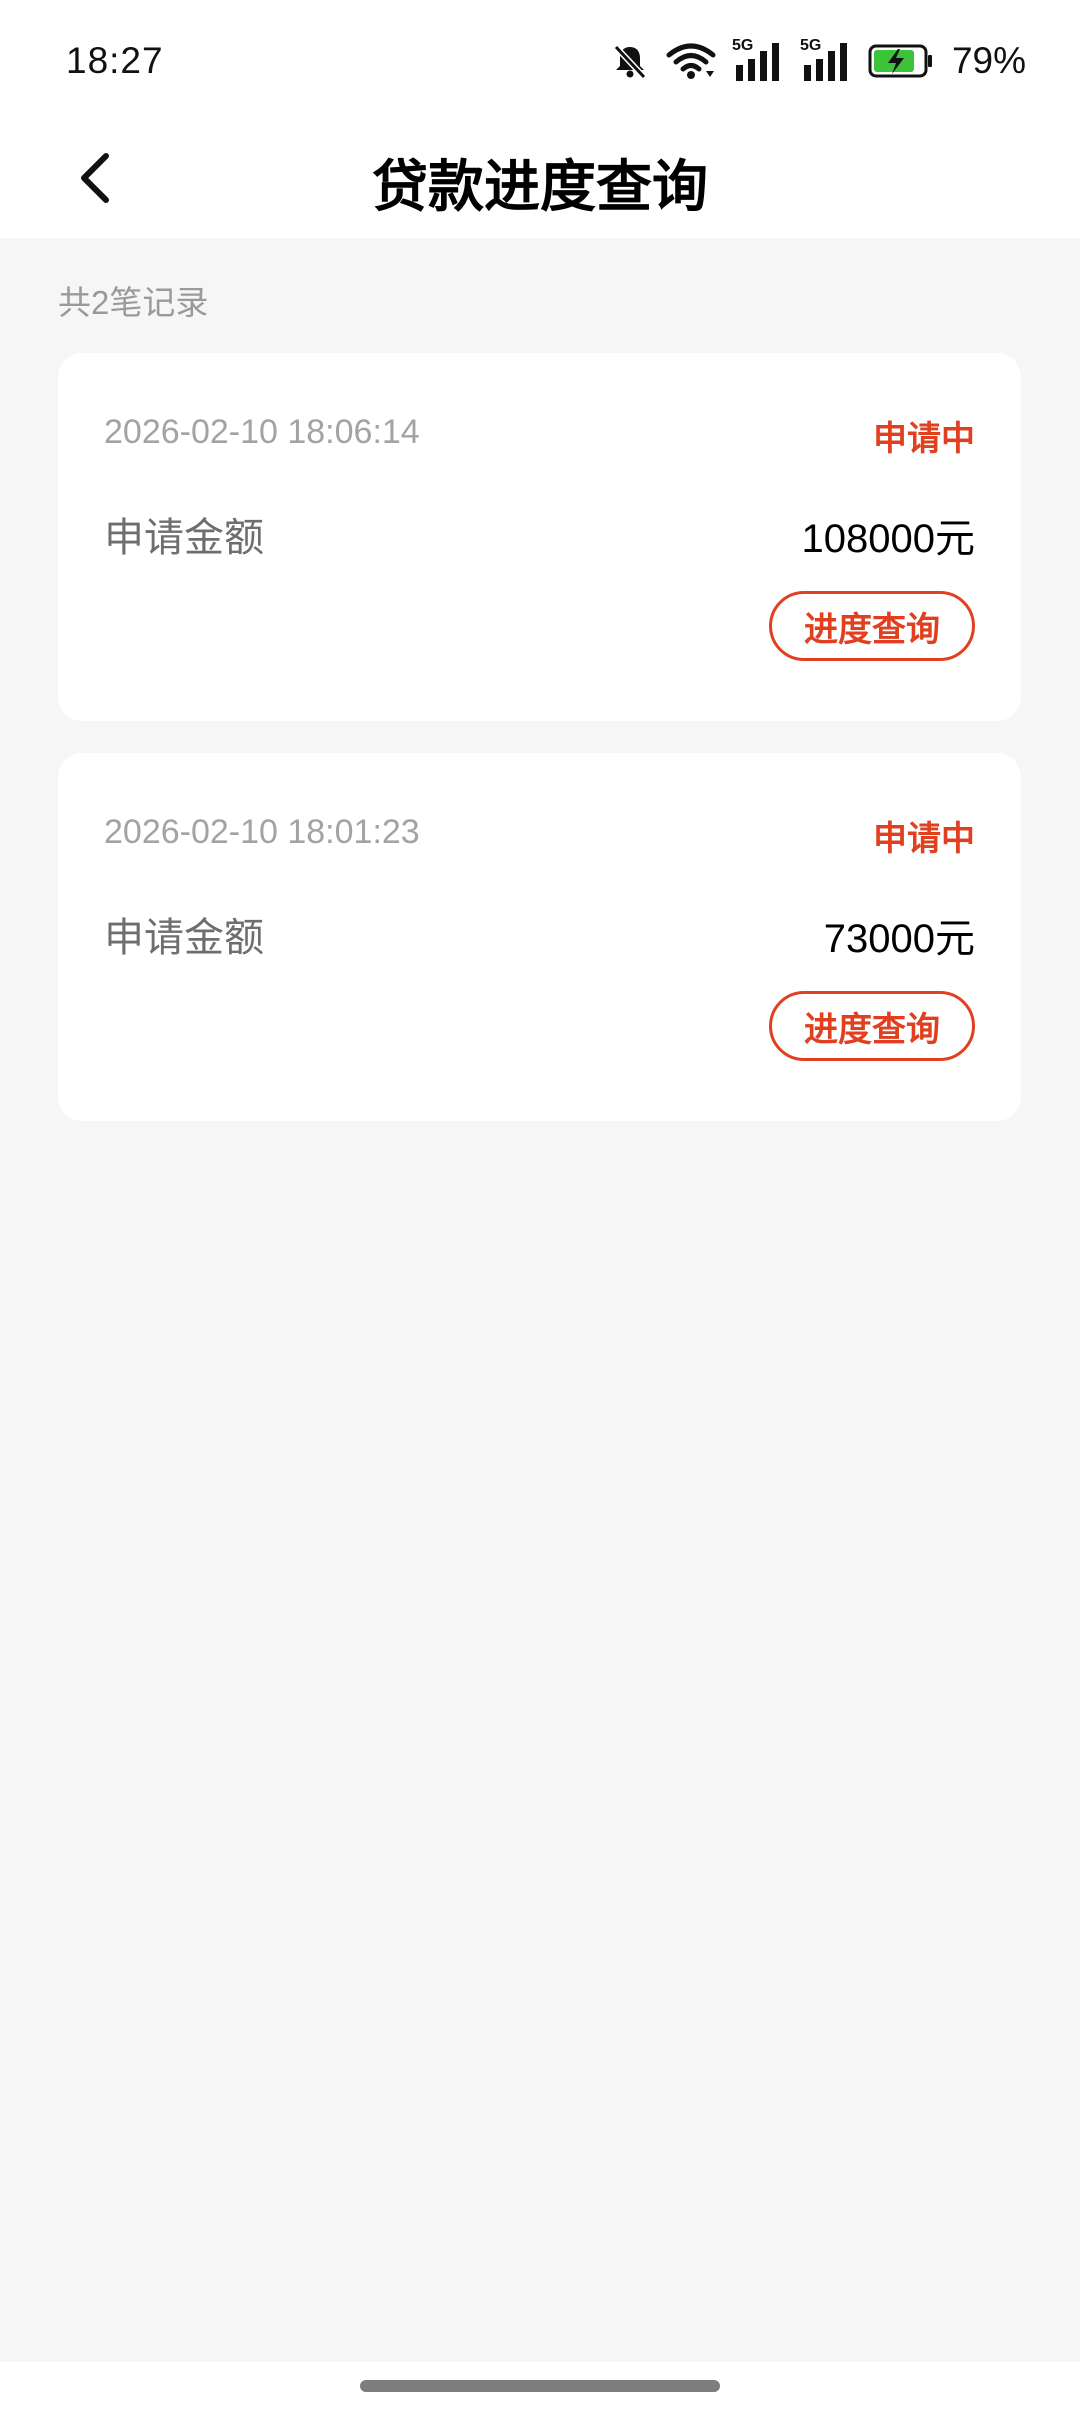  What do you see at coordinates (899, 939) in the screenshot?
I see `amount-value: 73000元` at bounding box center [899, 939].